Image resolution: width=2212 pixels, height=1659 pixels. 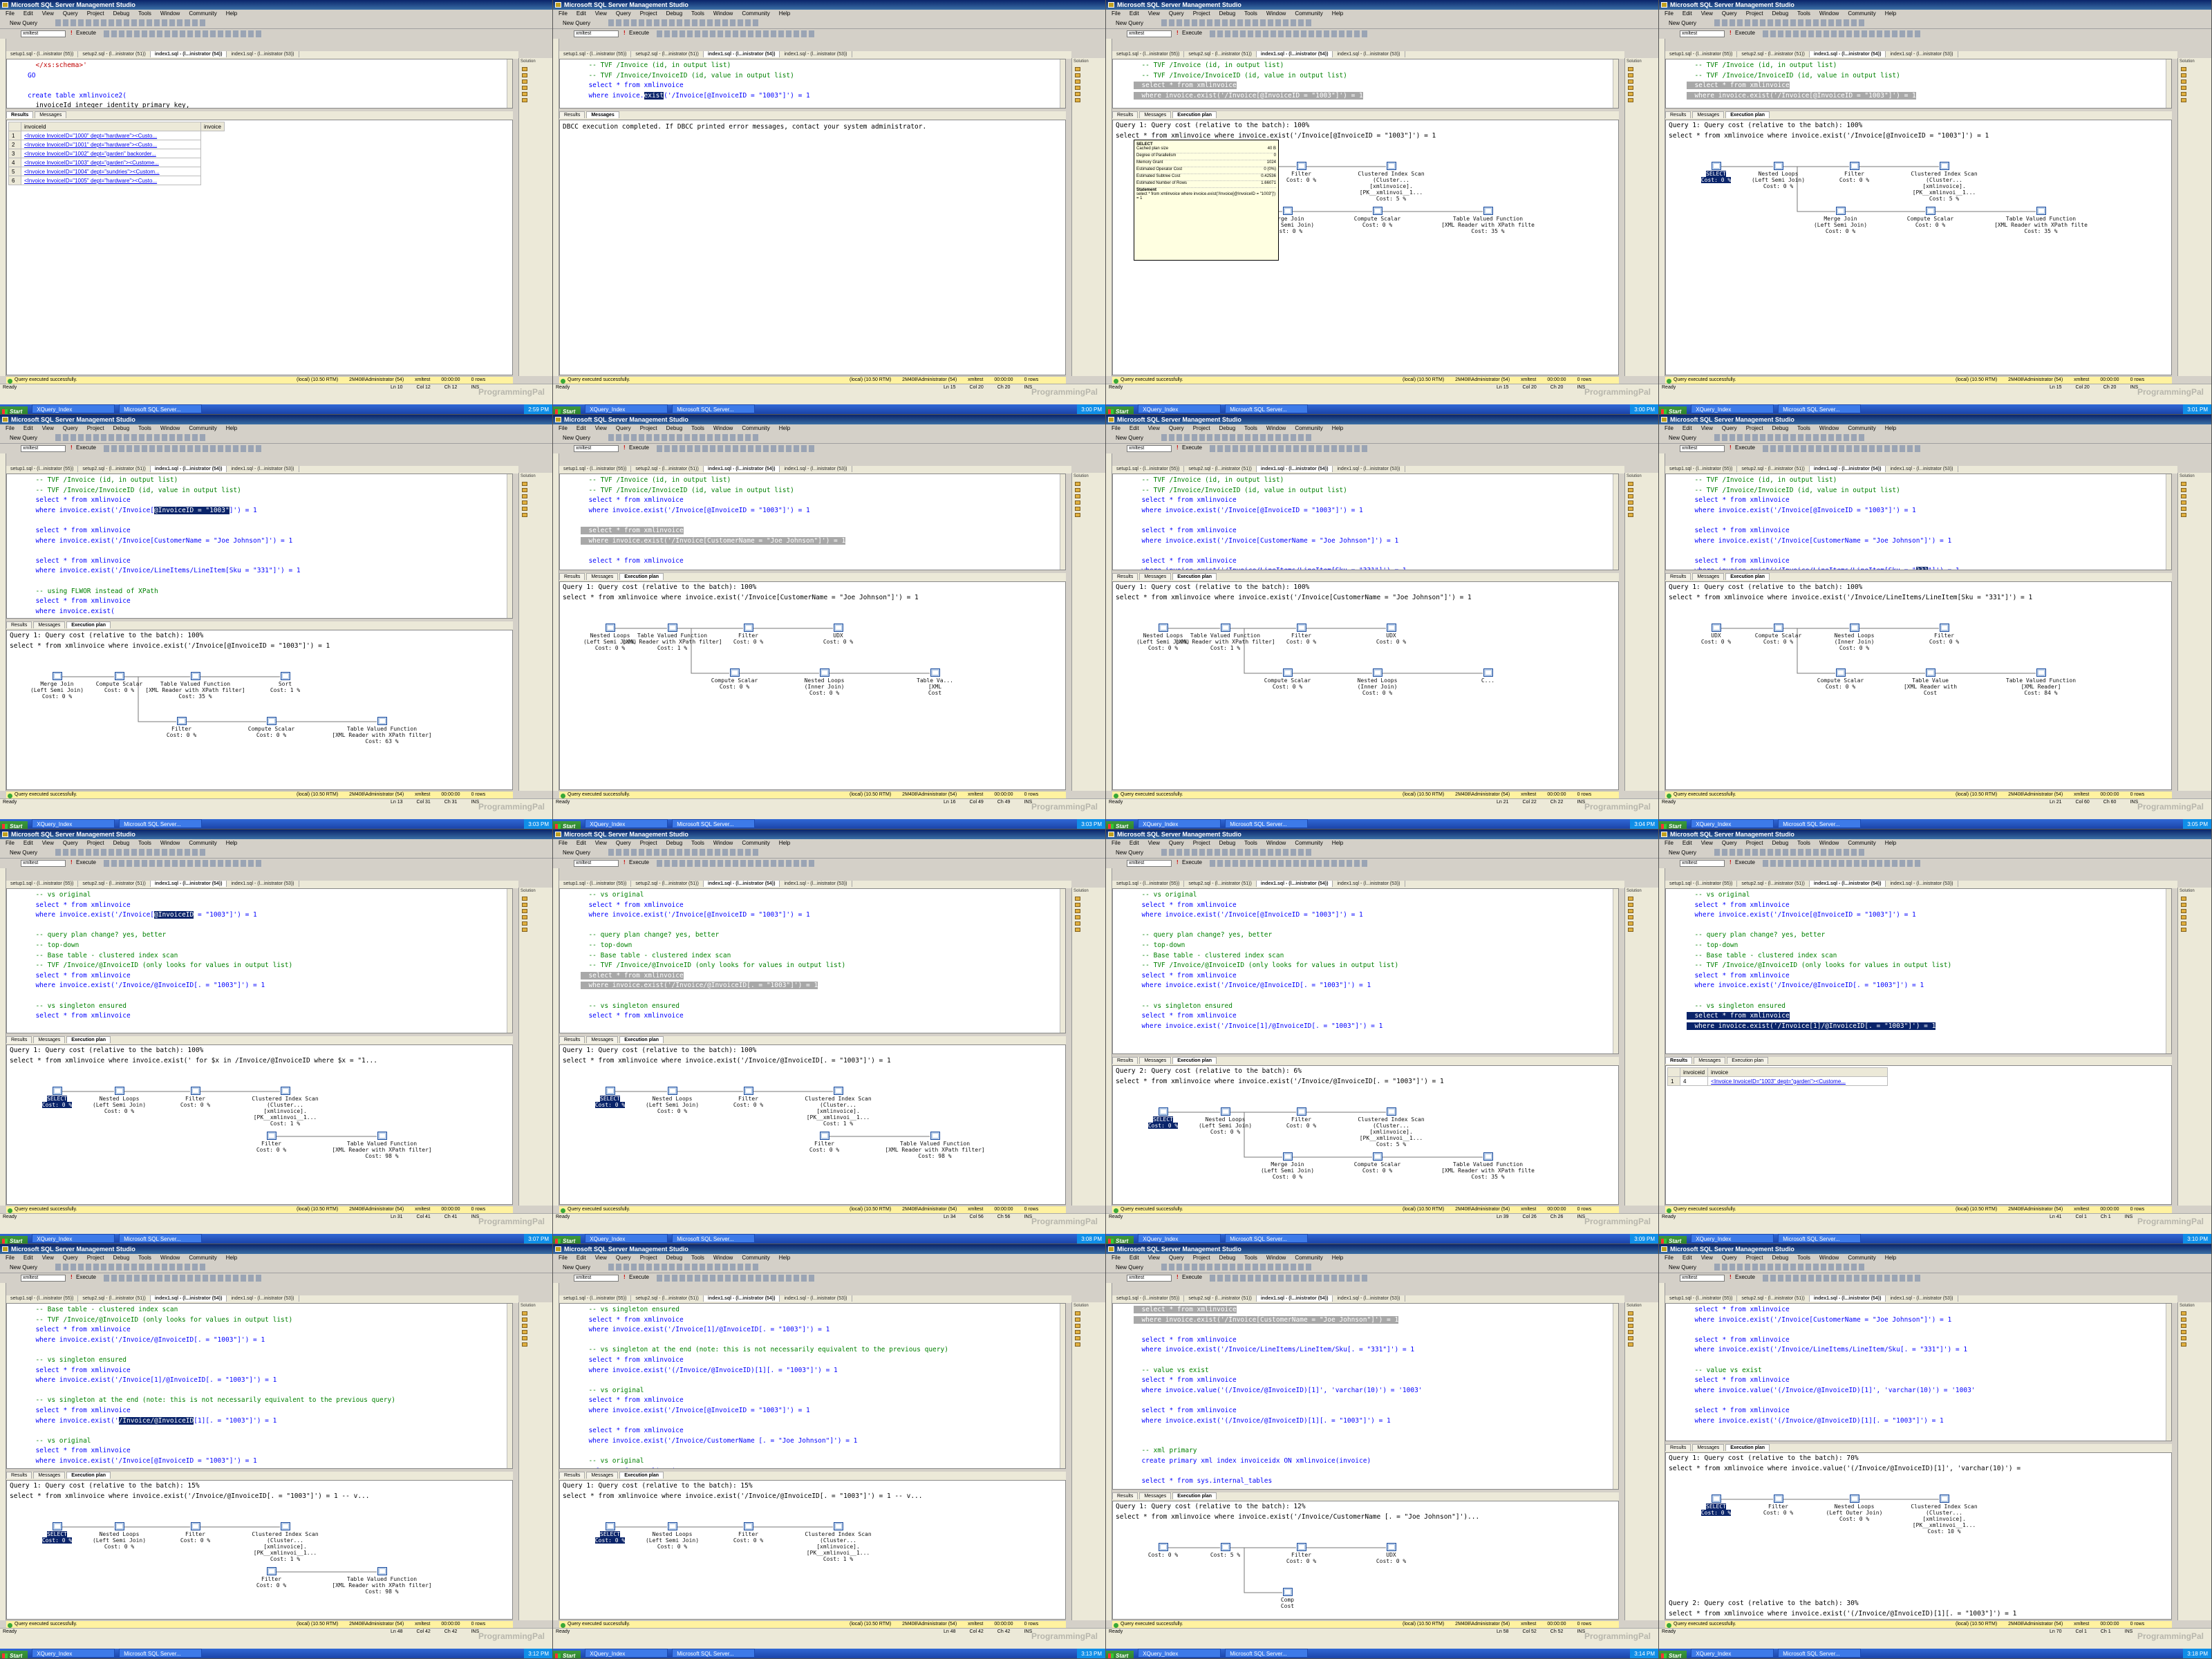 What do you see at coordinates (1288, 1598) in the screenshot?
I see `plan-operator-node: Comp Cost` at bounding box center [1288, 1598].